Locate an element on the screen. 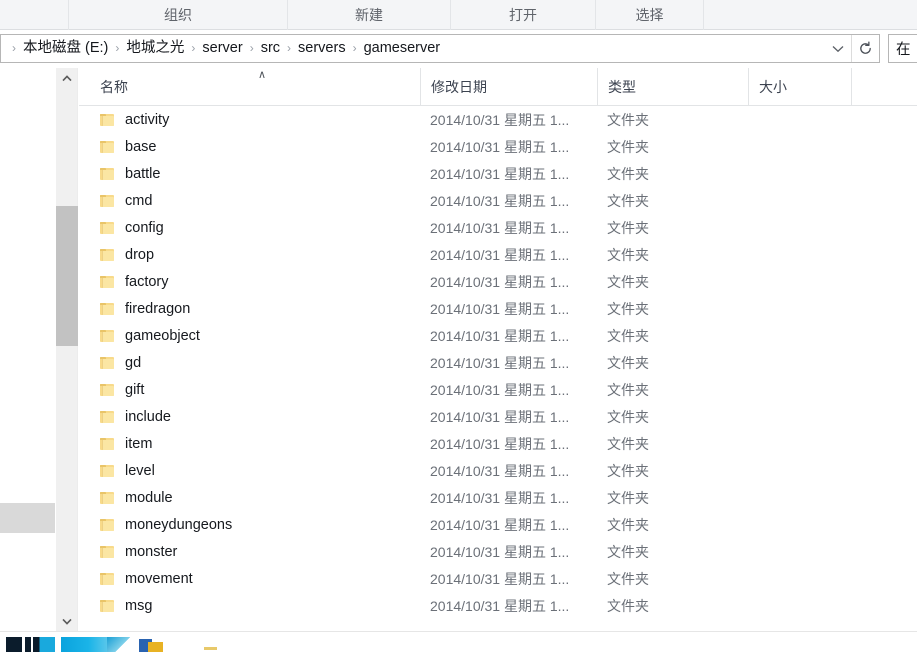 This screenshot has height=652, width=917. table-row: config 2014/10/31 星期五 1... 文件夹 is located at coordinates (498, 227).